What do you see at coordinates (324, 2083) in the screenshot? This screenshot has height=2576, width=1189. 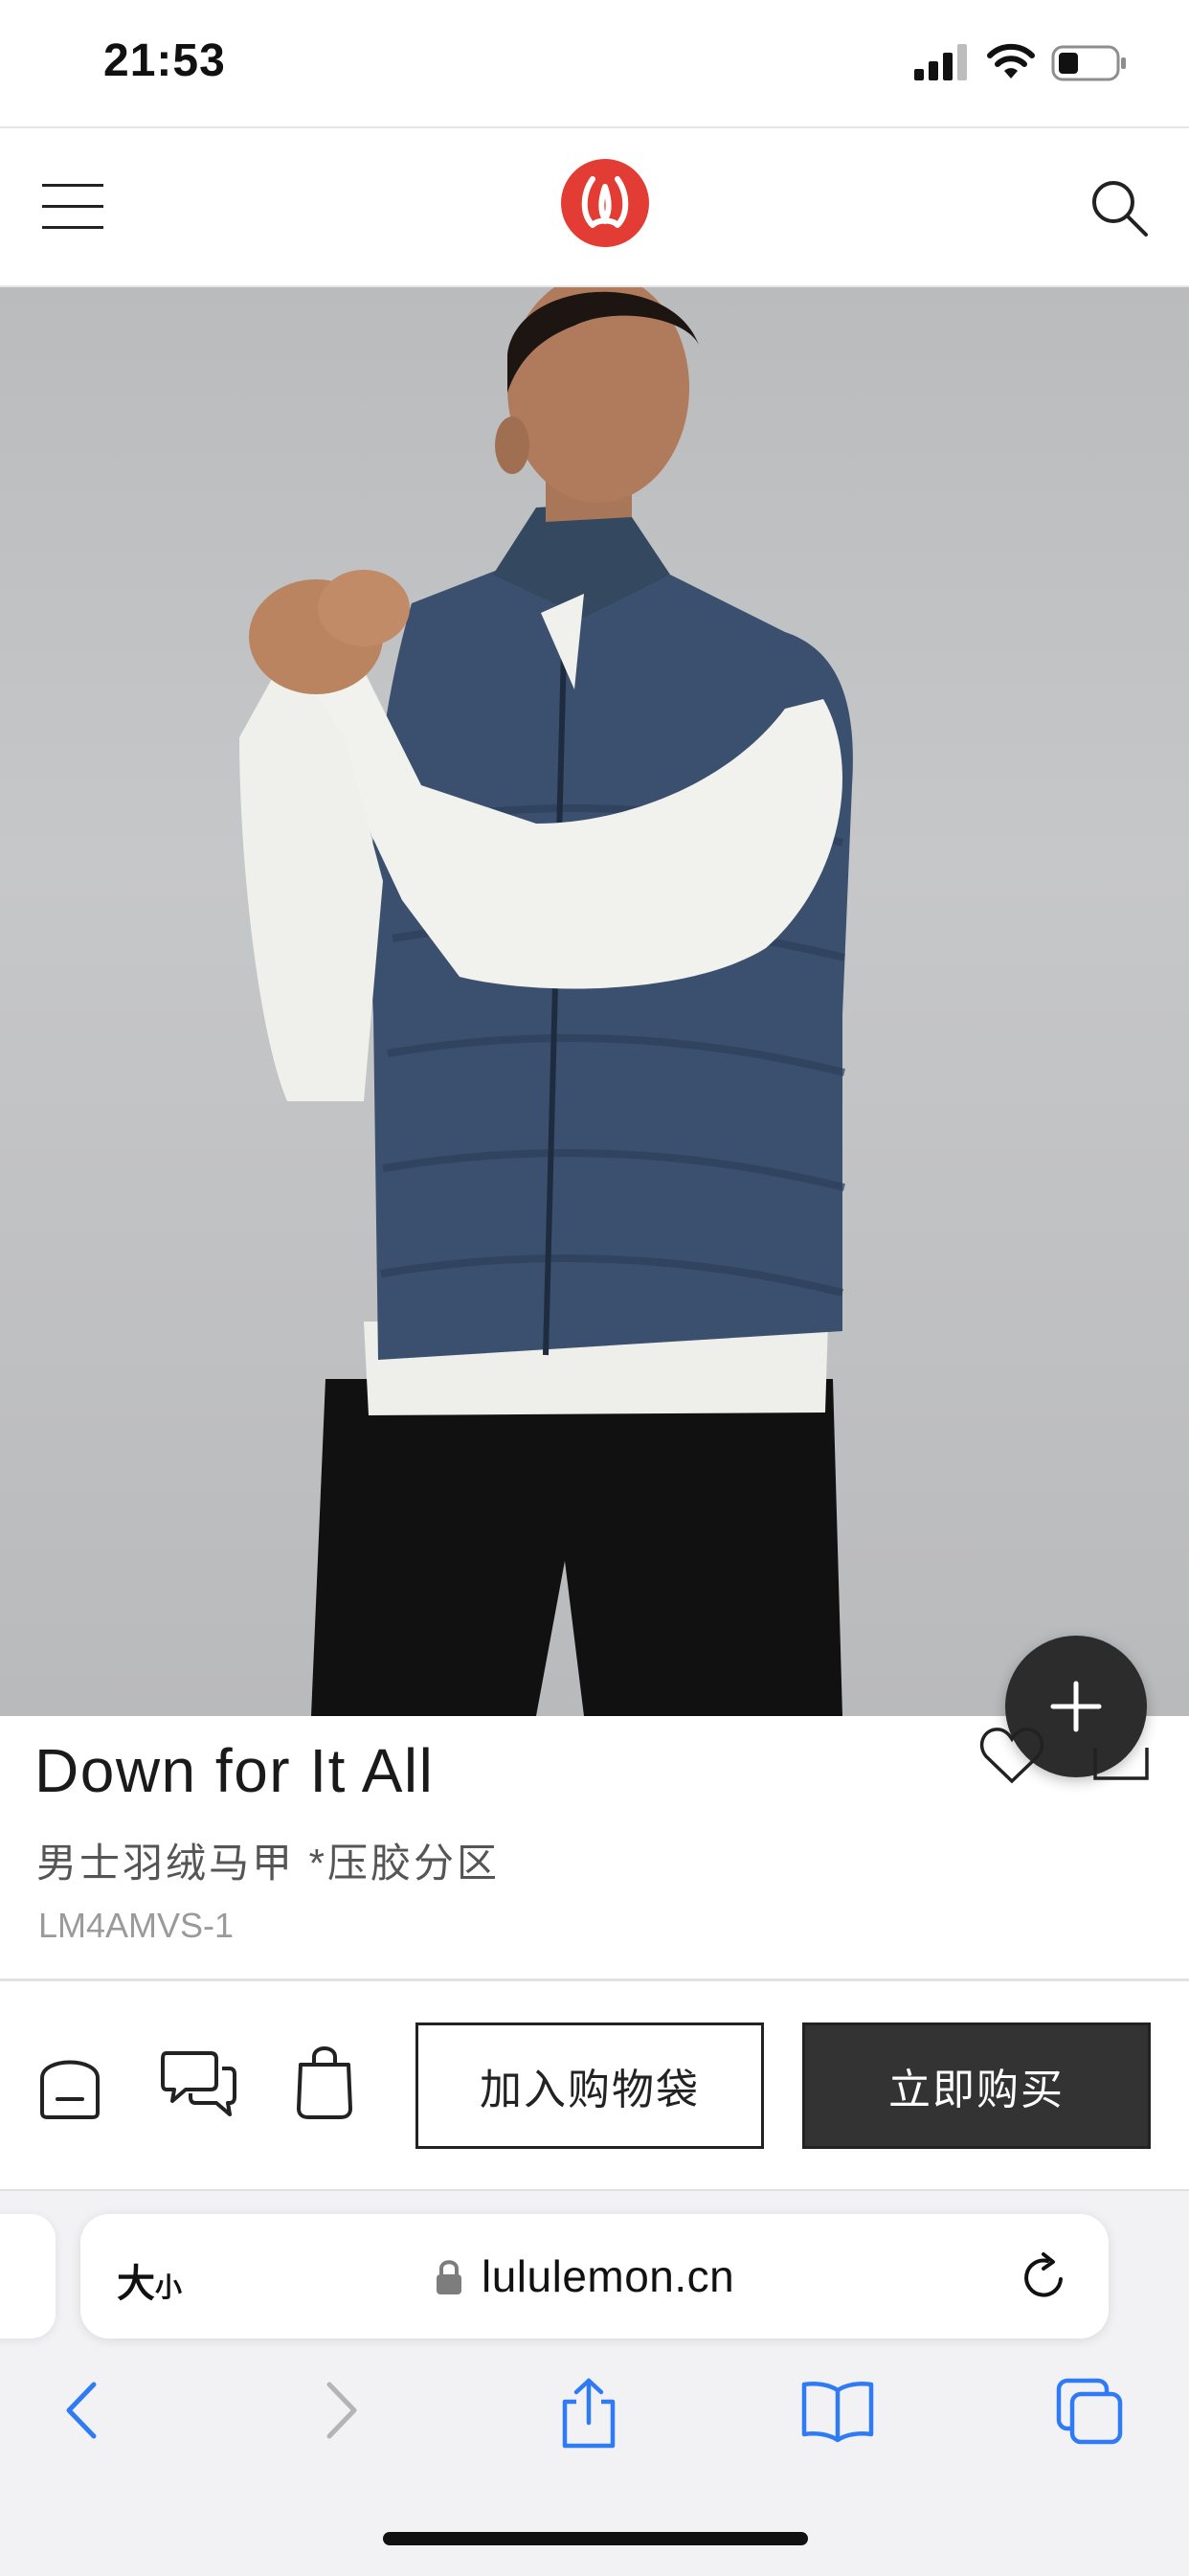 I see `shopping-bag-icon` at bounding box center [324, 2083].